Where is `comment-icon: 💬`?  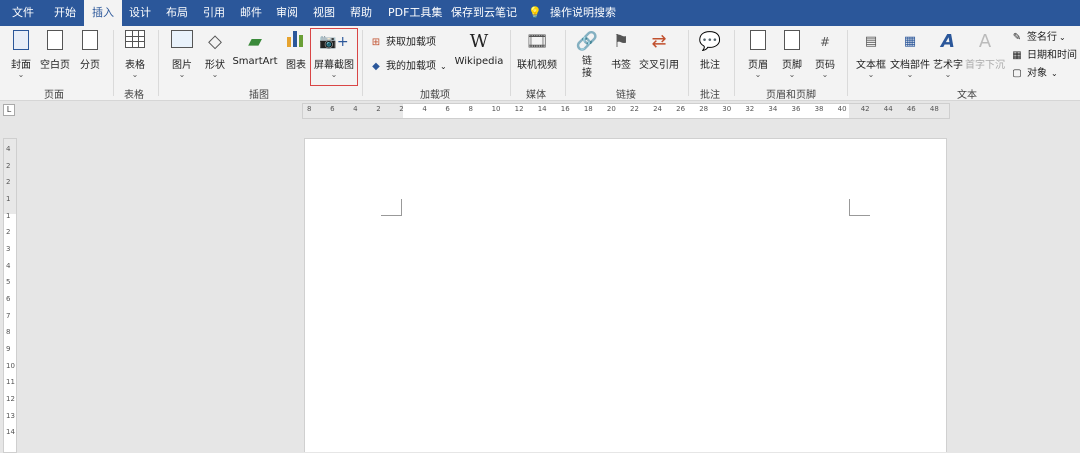 comment-icon: 💬 is located at coordinates (710, 41).